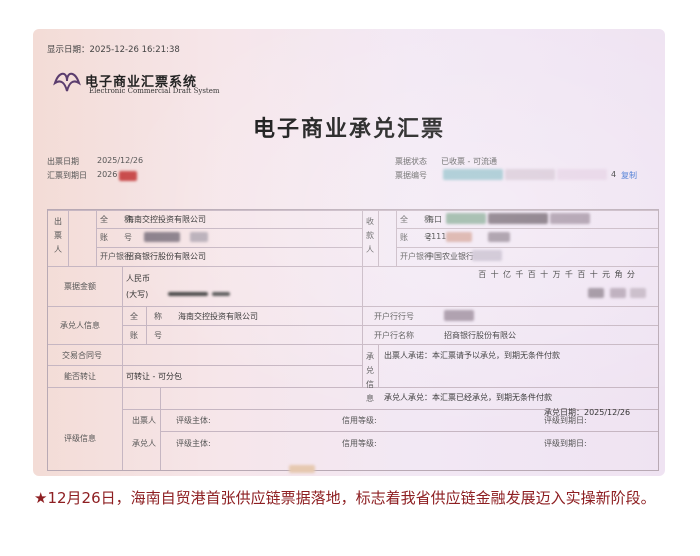 The height and width of the screenshot is (556, 700). Describe the element at coordinates (144, 443) in the screenshot. I see `rating-party-2: 承兑人` at that location.